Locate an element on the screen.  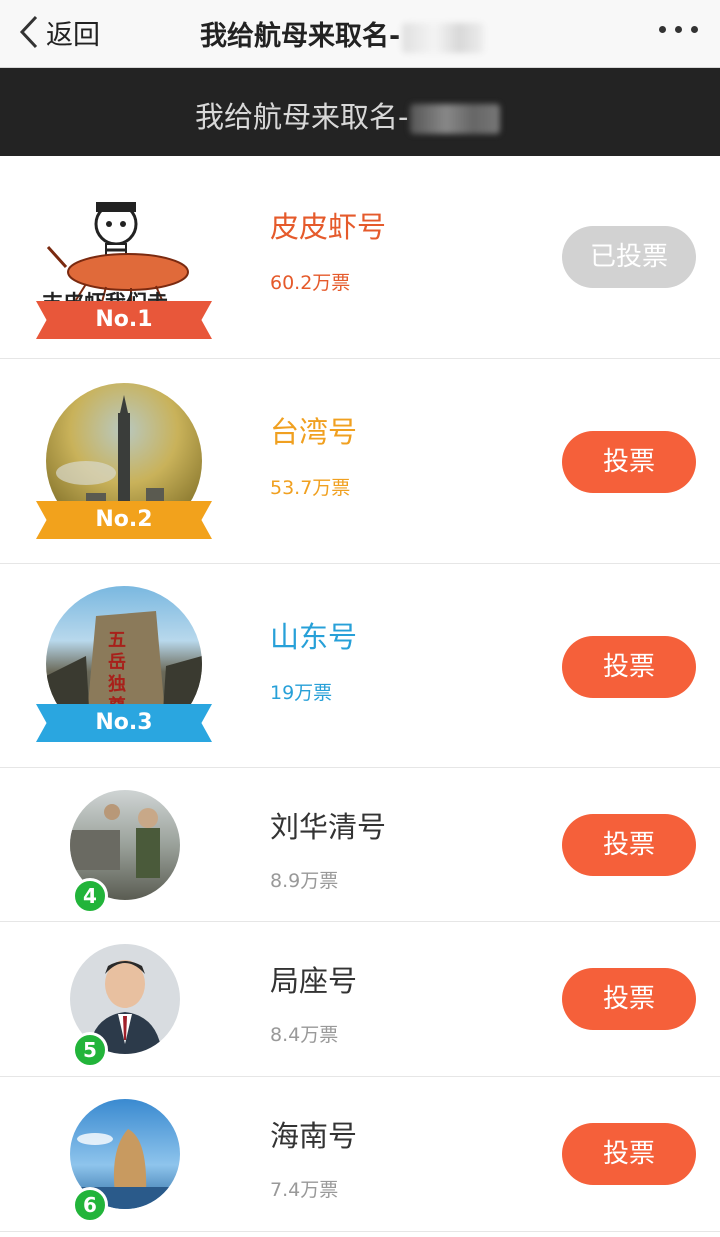
vote-count: 60.2万票 is located at coordinates (310, 283).